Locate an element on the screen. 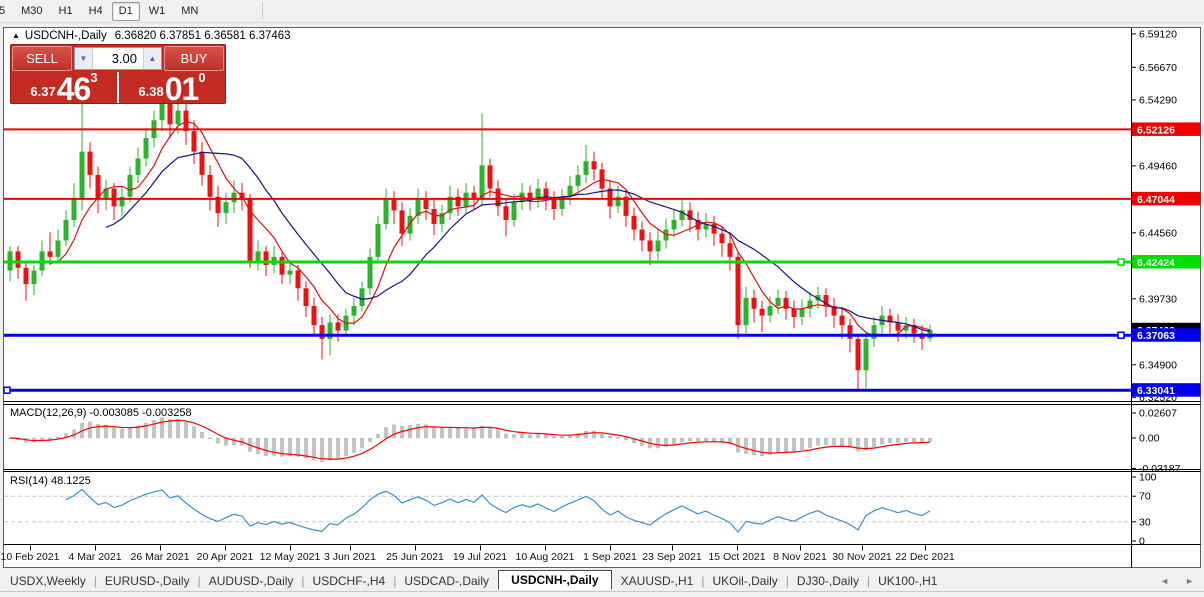 This screenshot has height=597, width=1204. volume-value: 3.00 is located at coordinates (118, 58).